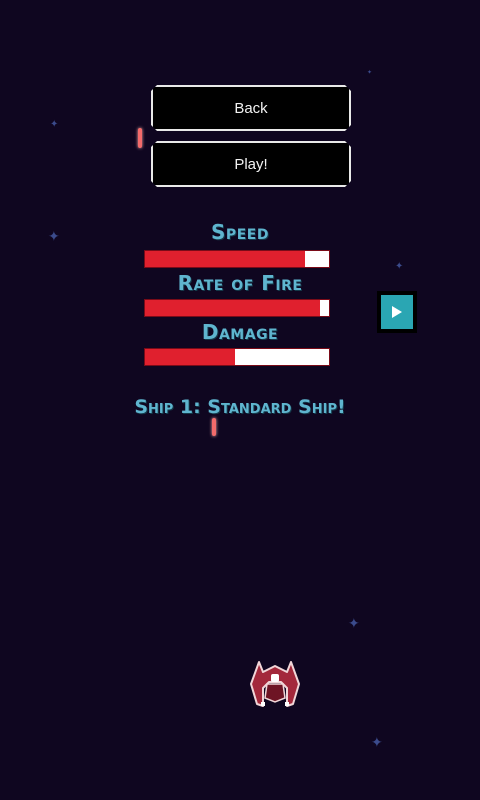  What do you see at coordinates (240, 283) in the screenshot?
I see `rate-of-fire-label: Rate of Fire` at bounding box center [240, 283].